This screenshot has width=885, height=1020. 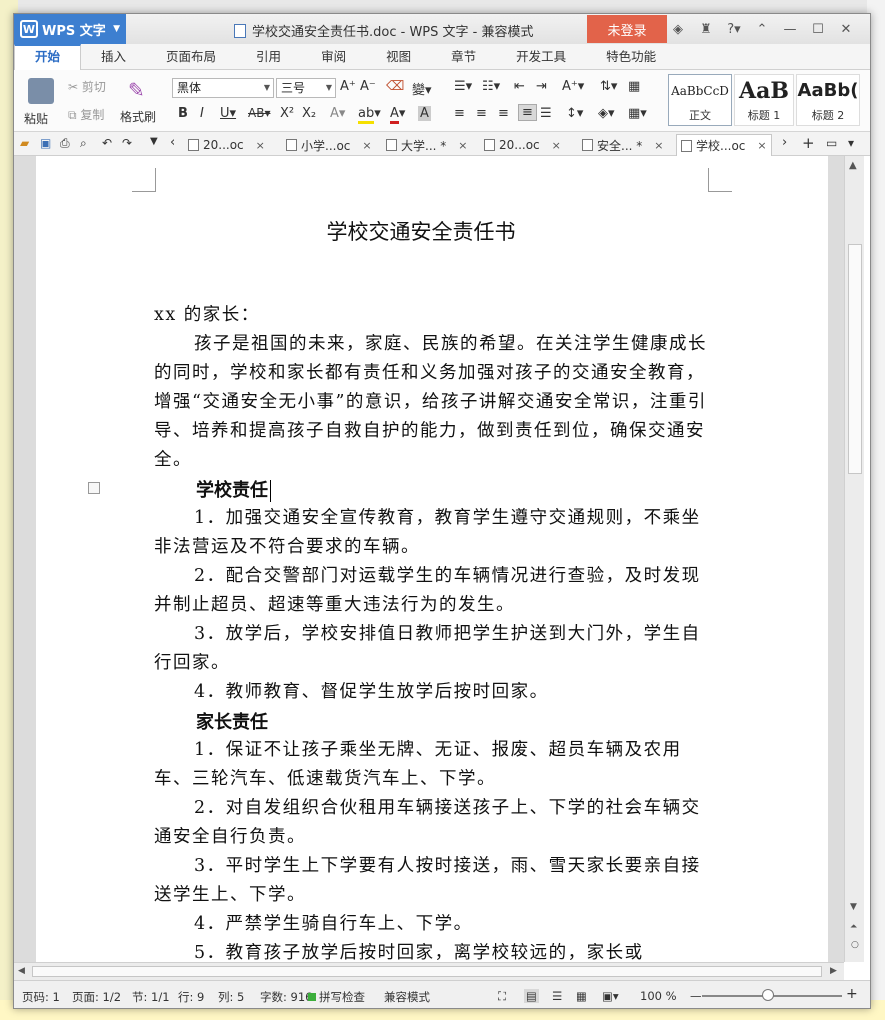 What do you see at coordinates (481, 113) in the screenshot?
I see `align-center-button: ≡` at bounding box center [481, 113].